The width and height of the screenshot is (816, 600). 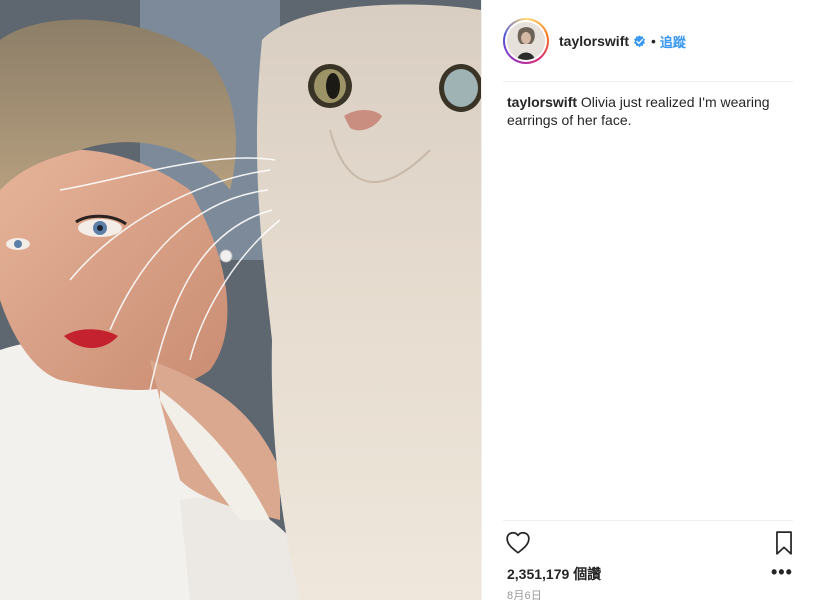 I want to click on post-header: taylorswift • 追蹤, so click(x=649, y=41).